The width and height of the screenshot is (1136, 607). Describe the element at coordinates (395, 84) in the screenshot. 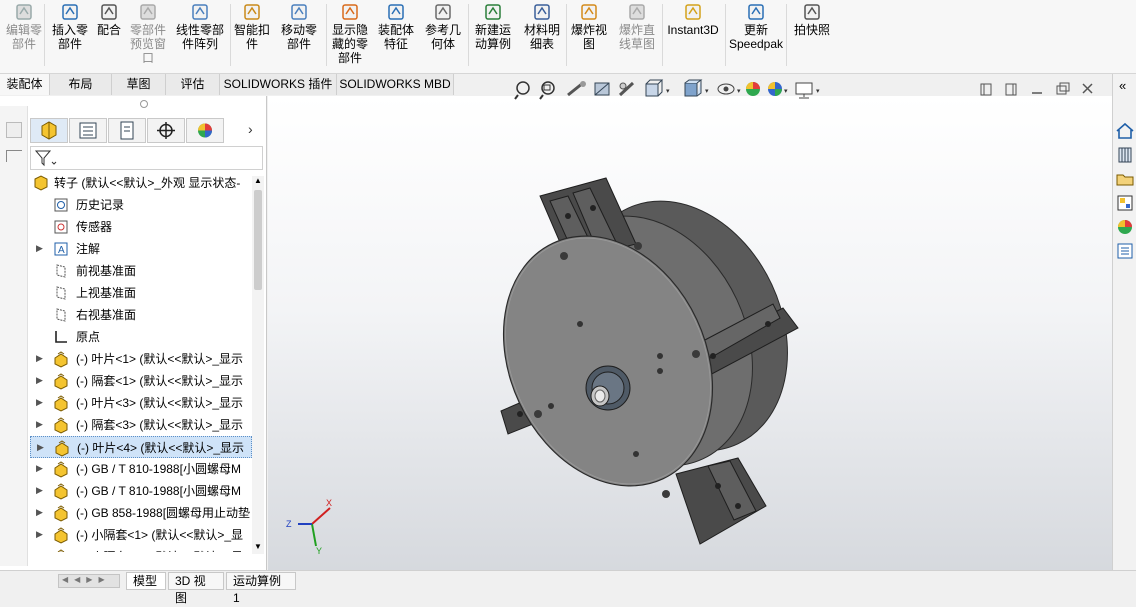

I see `tab-5: SOLIDWORKS MBD` at that location.